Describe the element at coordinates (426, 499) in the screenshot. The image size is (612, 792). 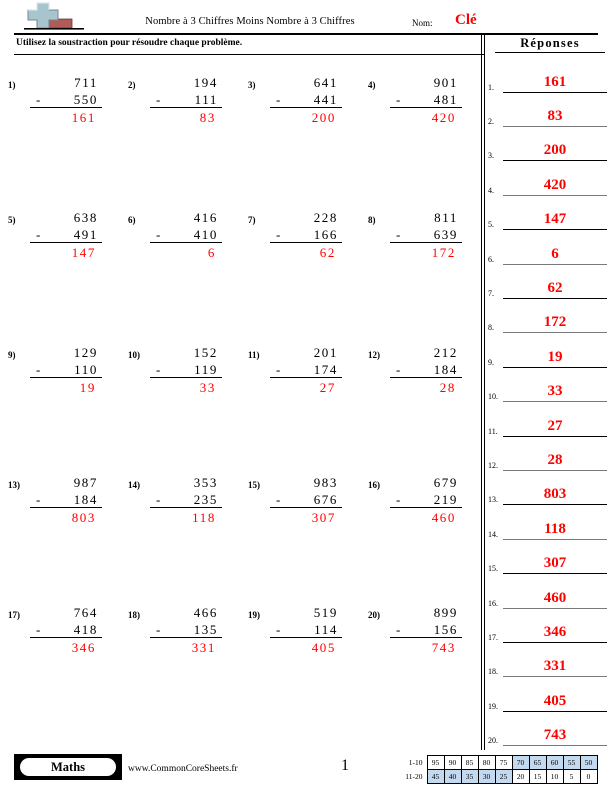
I see `subtrahend-row: - 219` at that location.